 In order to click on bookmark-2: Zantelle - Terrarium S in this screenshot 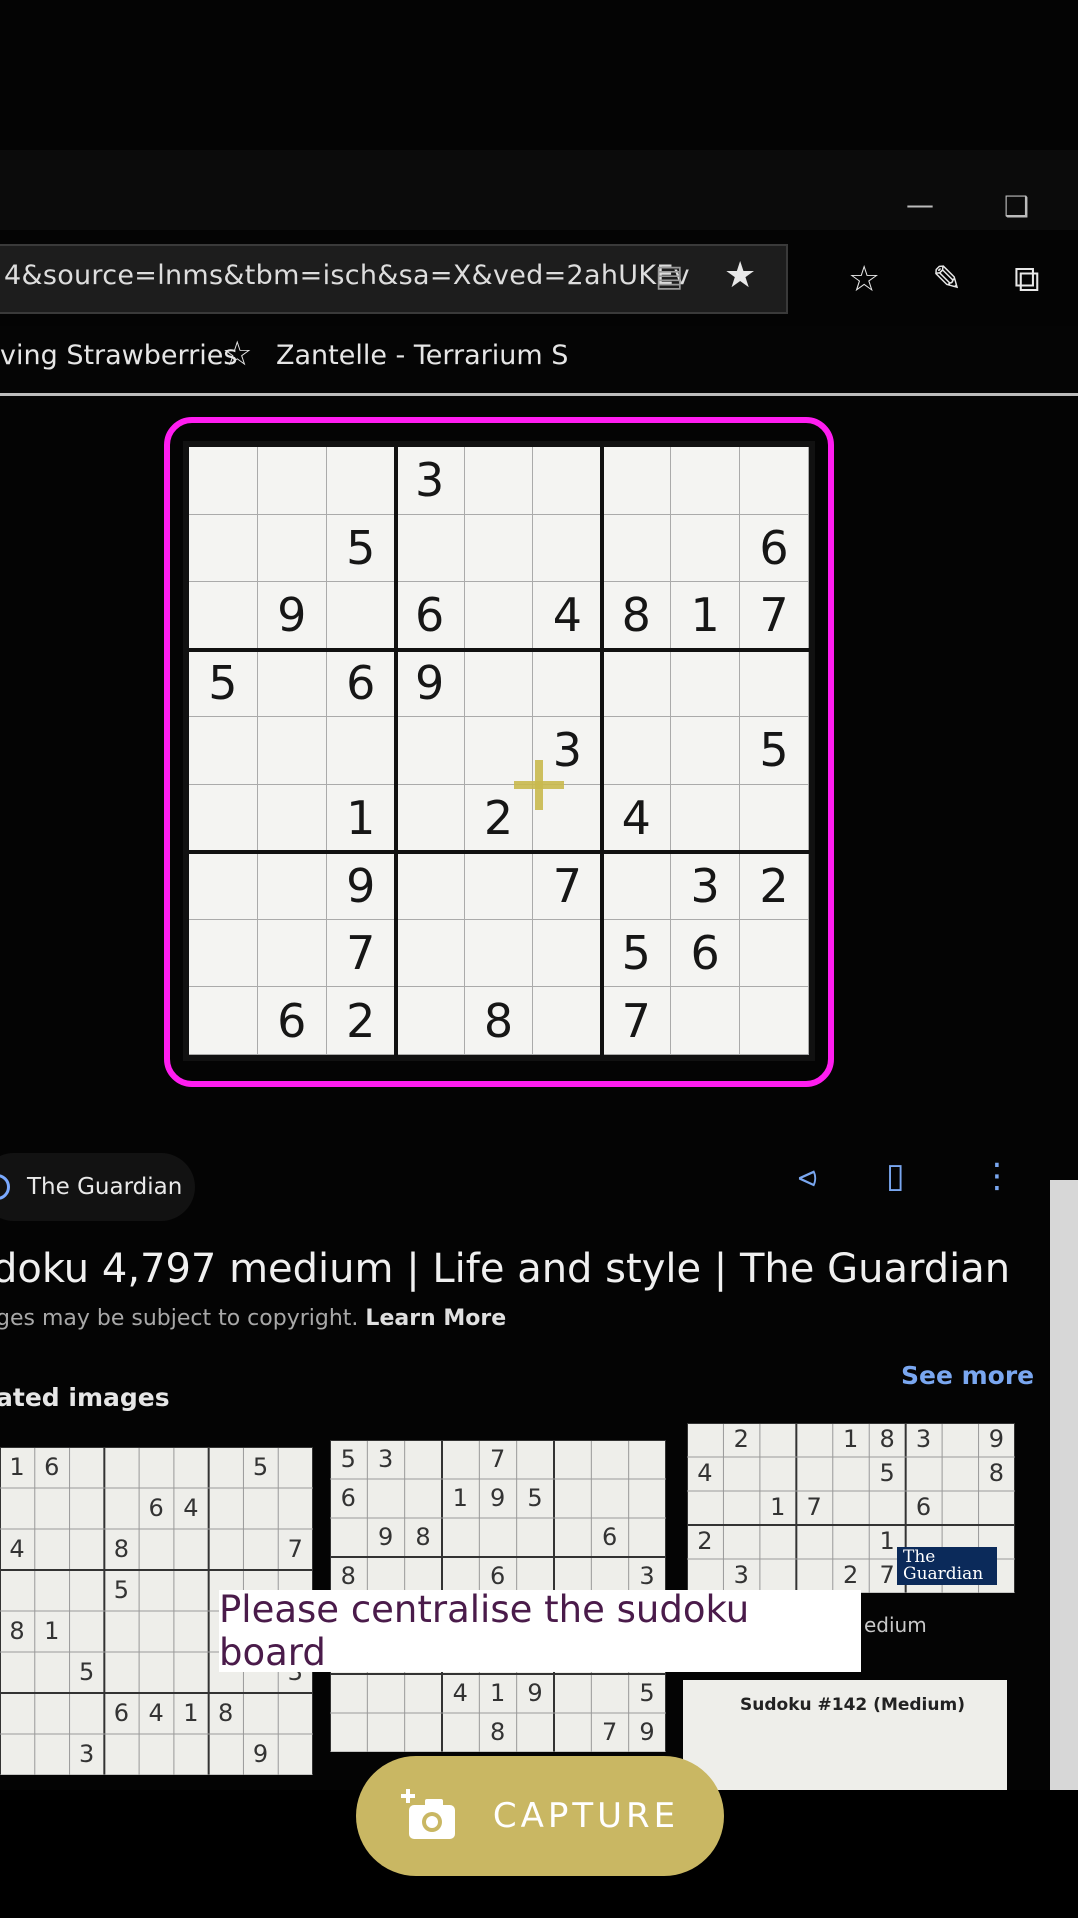, I will do `click(422, 355)`.